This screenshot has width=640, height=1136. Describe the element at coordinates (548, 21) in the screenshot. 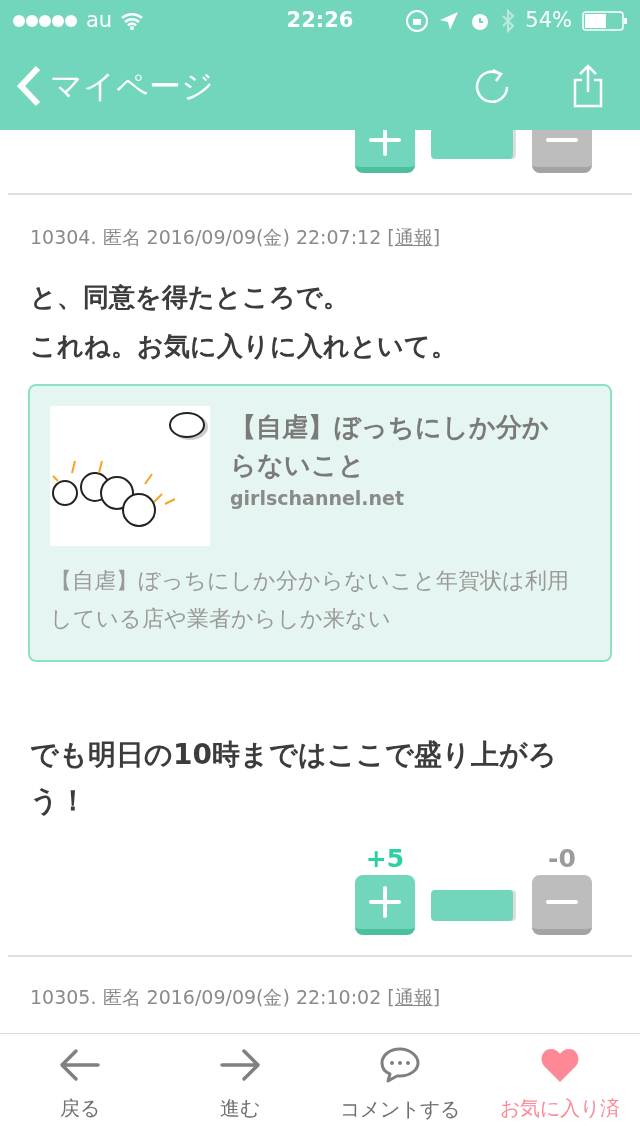

I see `battery-percent: 54%` at that location.